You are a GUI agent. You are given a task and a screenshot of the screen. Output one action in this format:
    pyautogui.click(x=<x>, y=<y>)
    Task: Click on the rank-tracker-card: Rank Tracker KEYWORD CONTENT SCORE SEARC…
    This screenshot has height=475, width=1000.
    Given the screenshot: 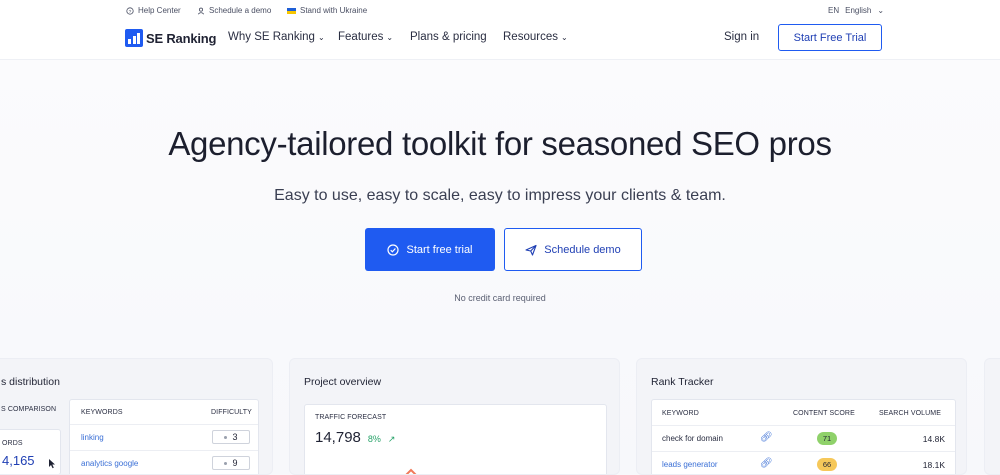 What is the action you would take?
    pyautogui.click(x=801, y=416)
    